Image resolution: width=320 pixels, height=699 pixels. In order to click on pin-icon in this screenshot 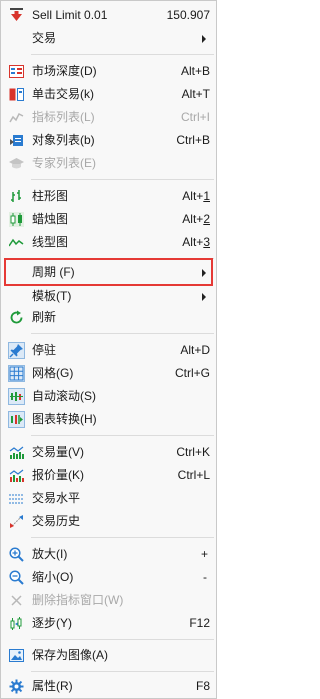, I will do `click(16, 350)`.